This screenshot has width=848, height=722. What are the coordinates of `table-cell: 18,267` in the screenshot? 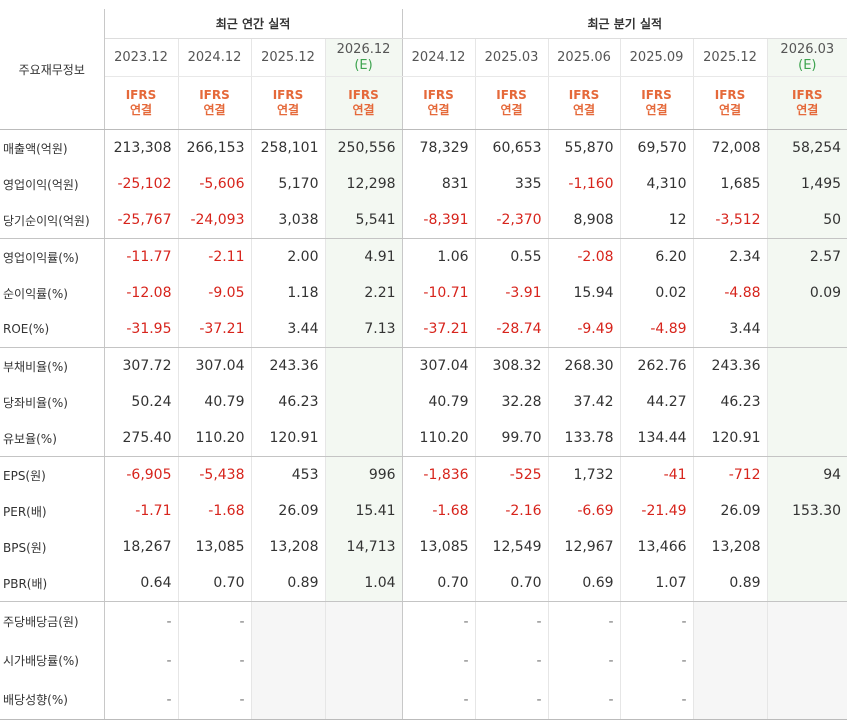 It's located at (147, 547).